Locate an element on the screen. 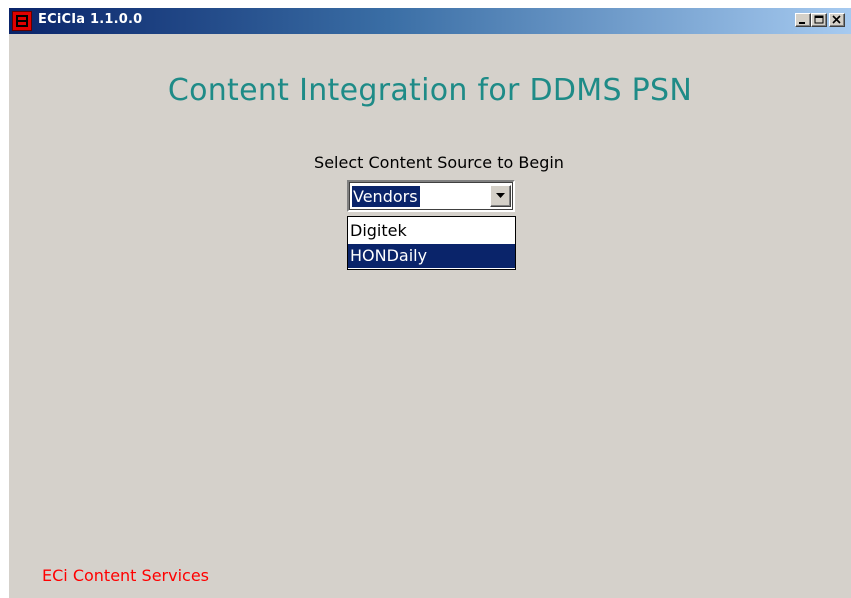  minimize-icon is located at coordinates (802, 23).